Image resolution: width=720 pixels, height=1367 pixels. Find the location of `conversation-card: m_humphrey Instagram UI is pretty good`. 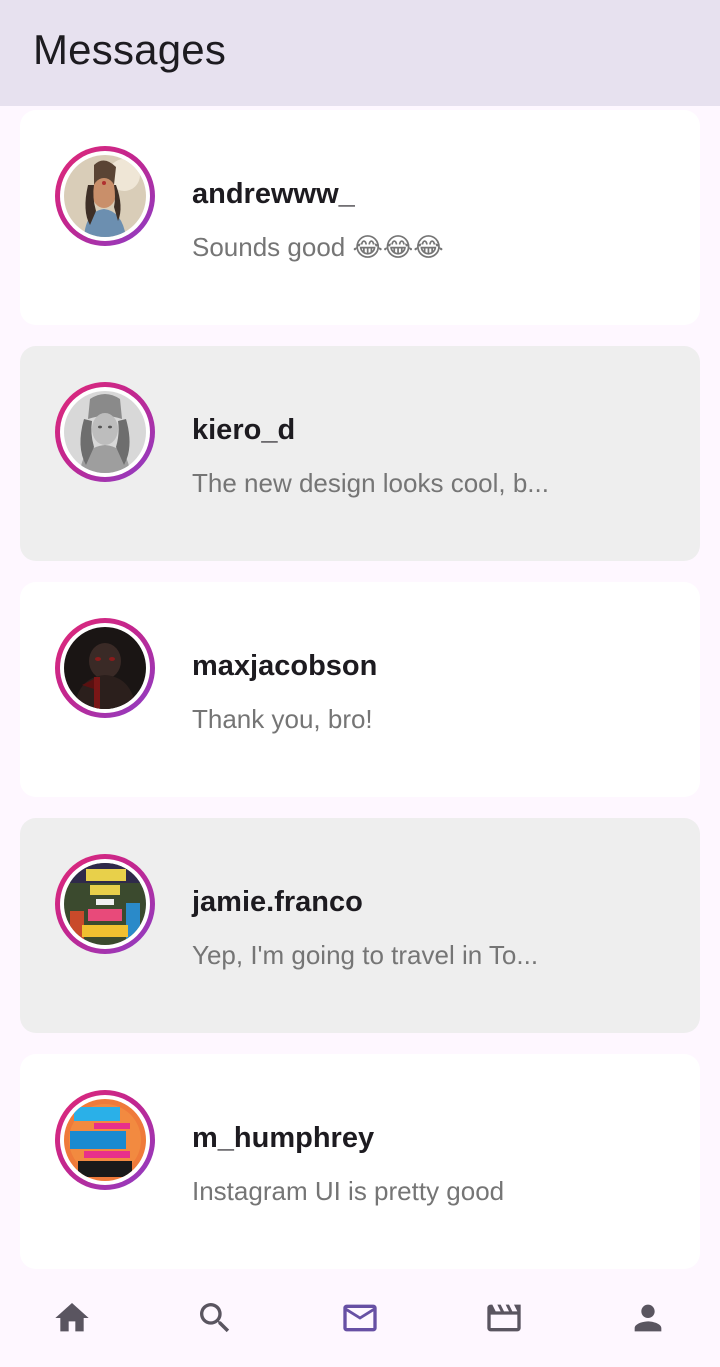

conversation-card: m_humphrey Instagram UI is pretty good is located at coordinates (360, 1161).